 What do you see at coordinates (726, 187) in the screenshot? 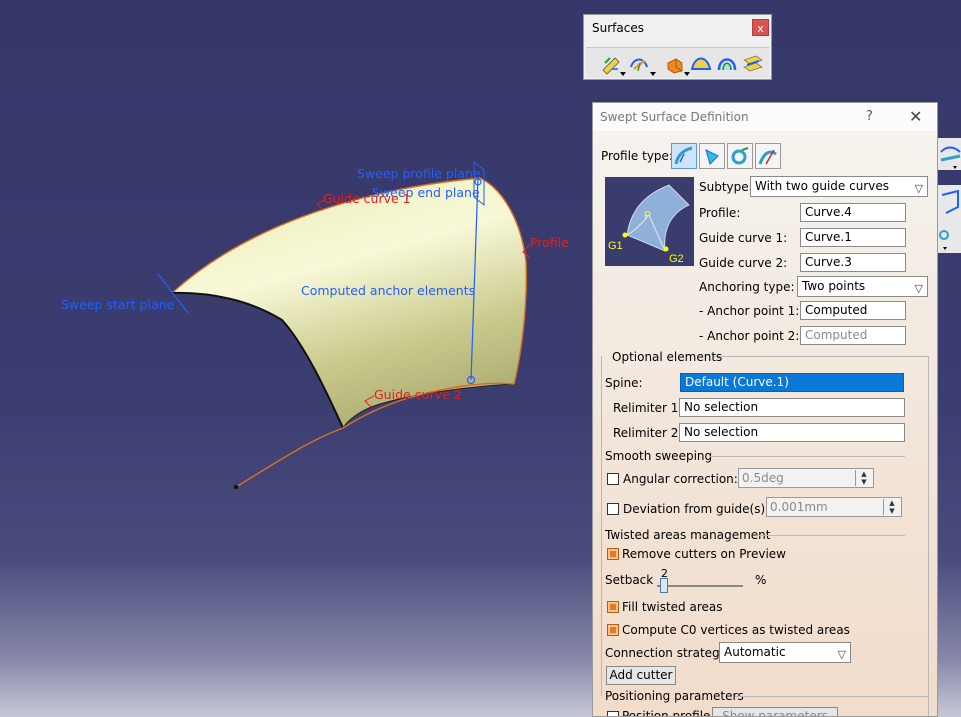
I see `subtype-label: Subtype:` at bounding box center [726, 187].